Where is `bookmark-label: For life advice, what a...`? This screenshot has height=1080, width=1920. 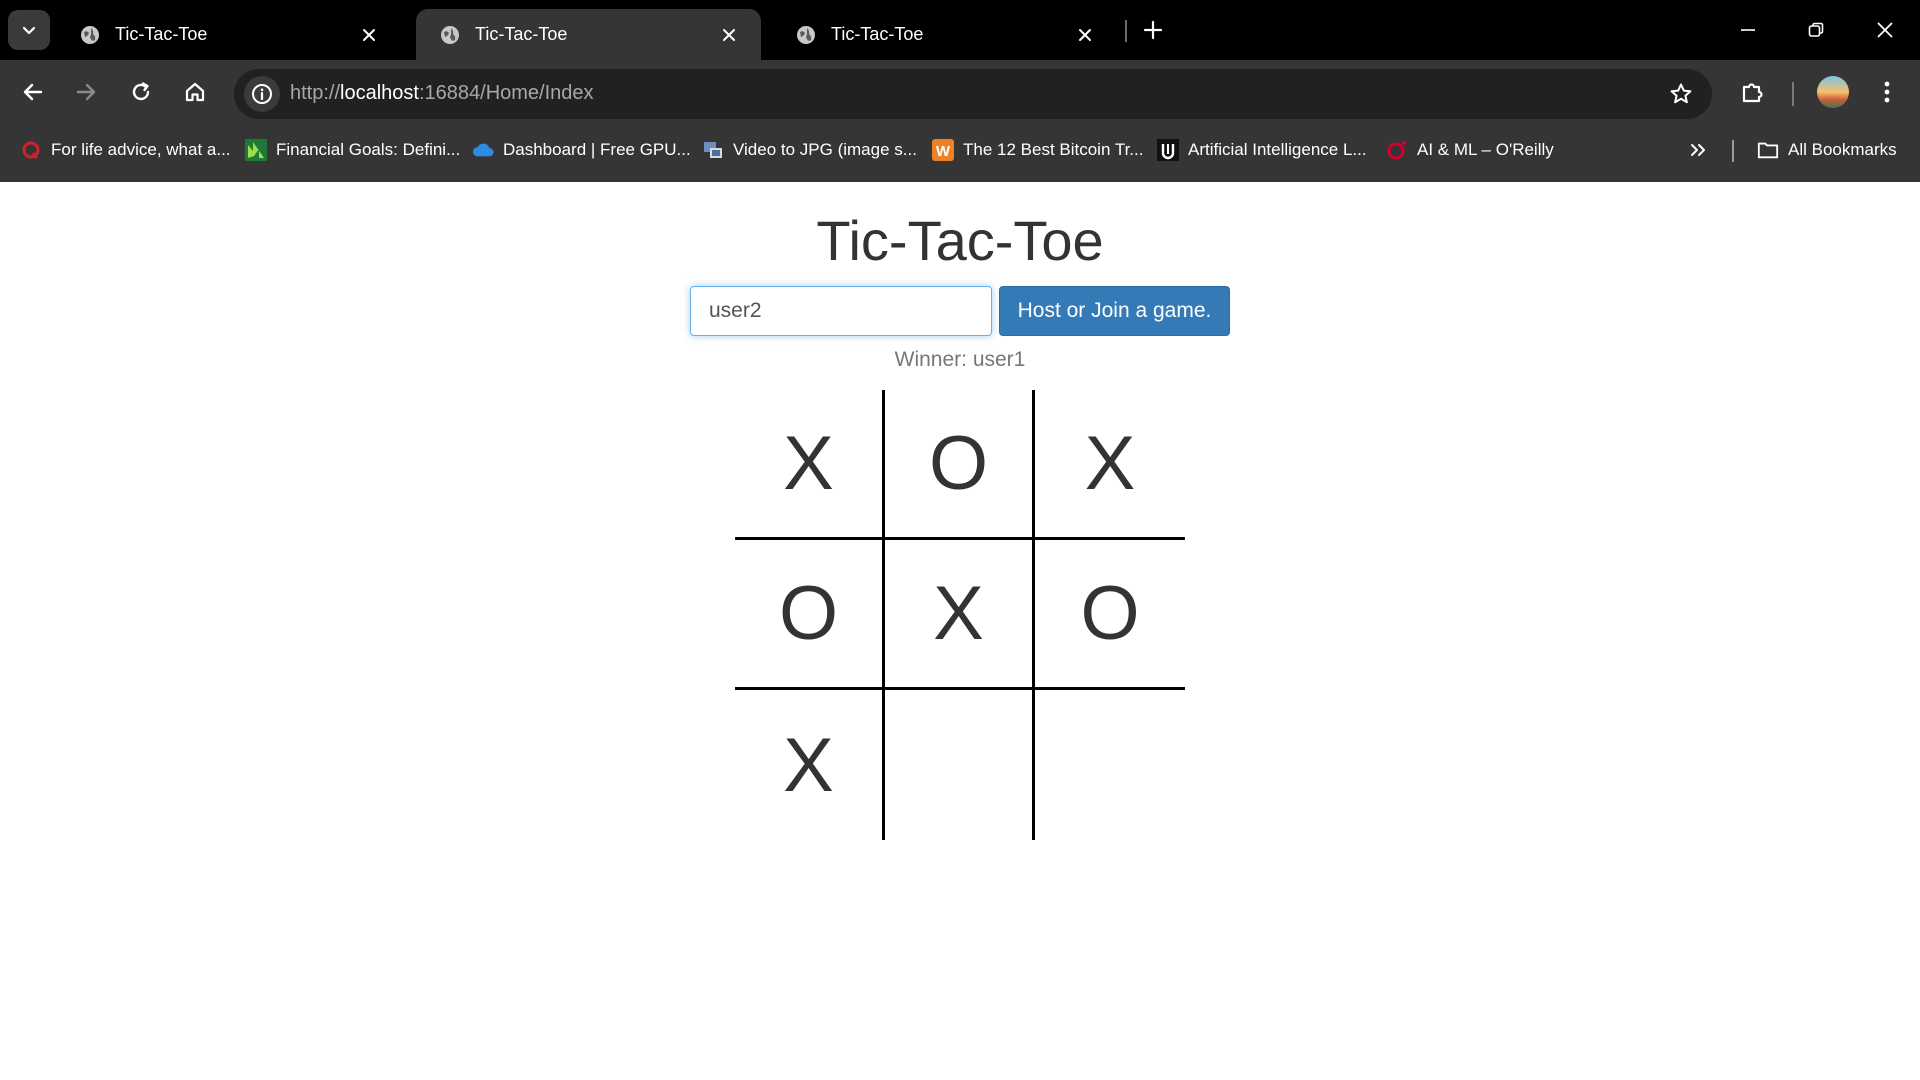 bookmark-label: For life advice, what a... is located at coordinates (141, 149).